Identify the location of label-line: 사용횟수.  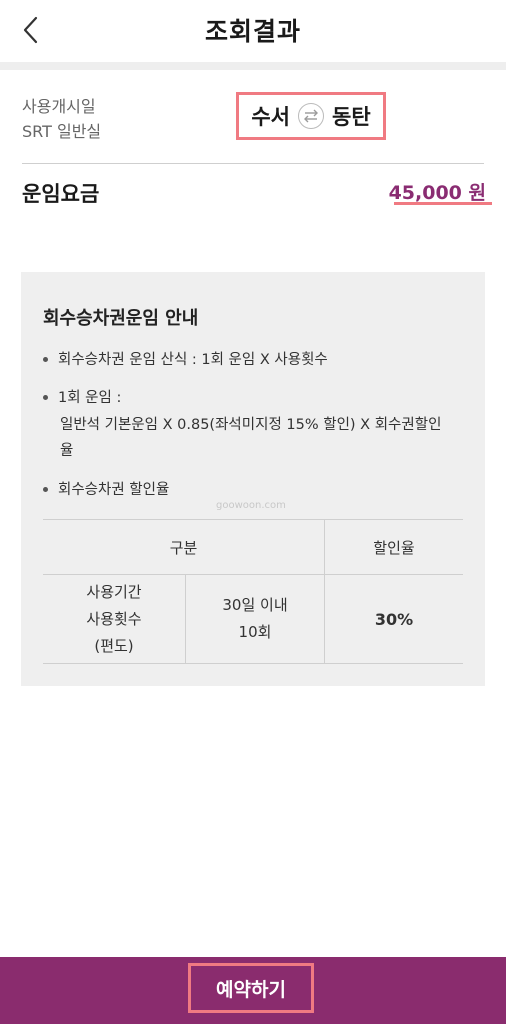
(114, 618).